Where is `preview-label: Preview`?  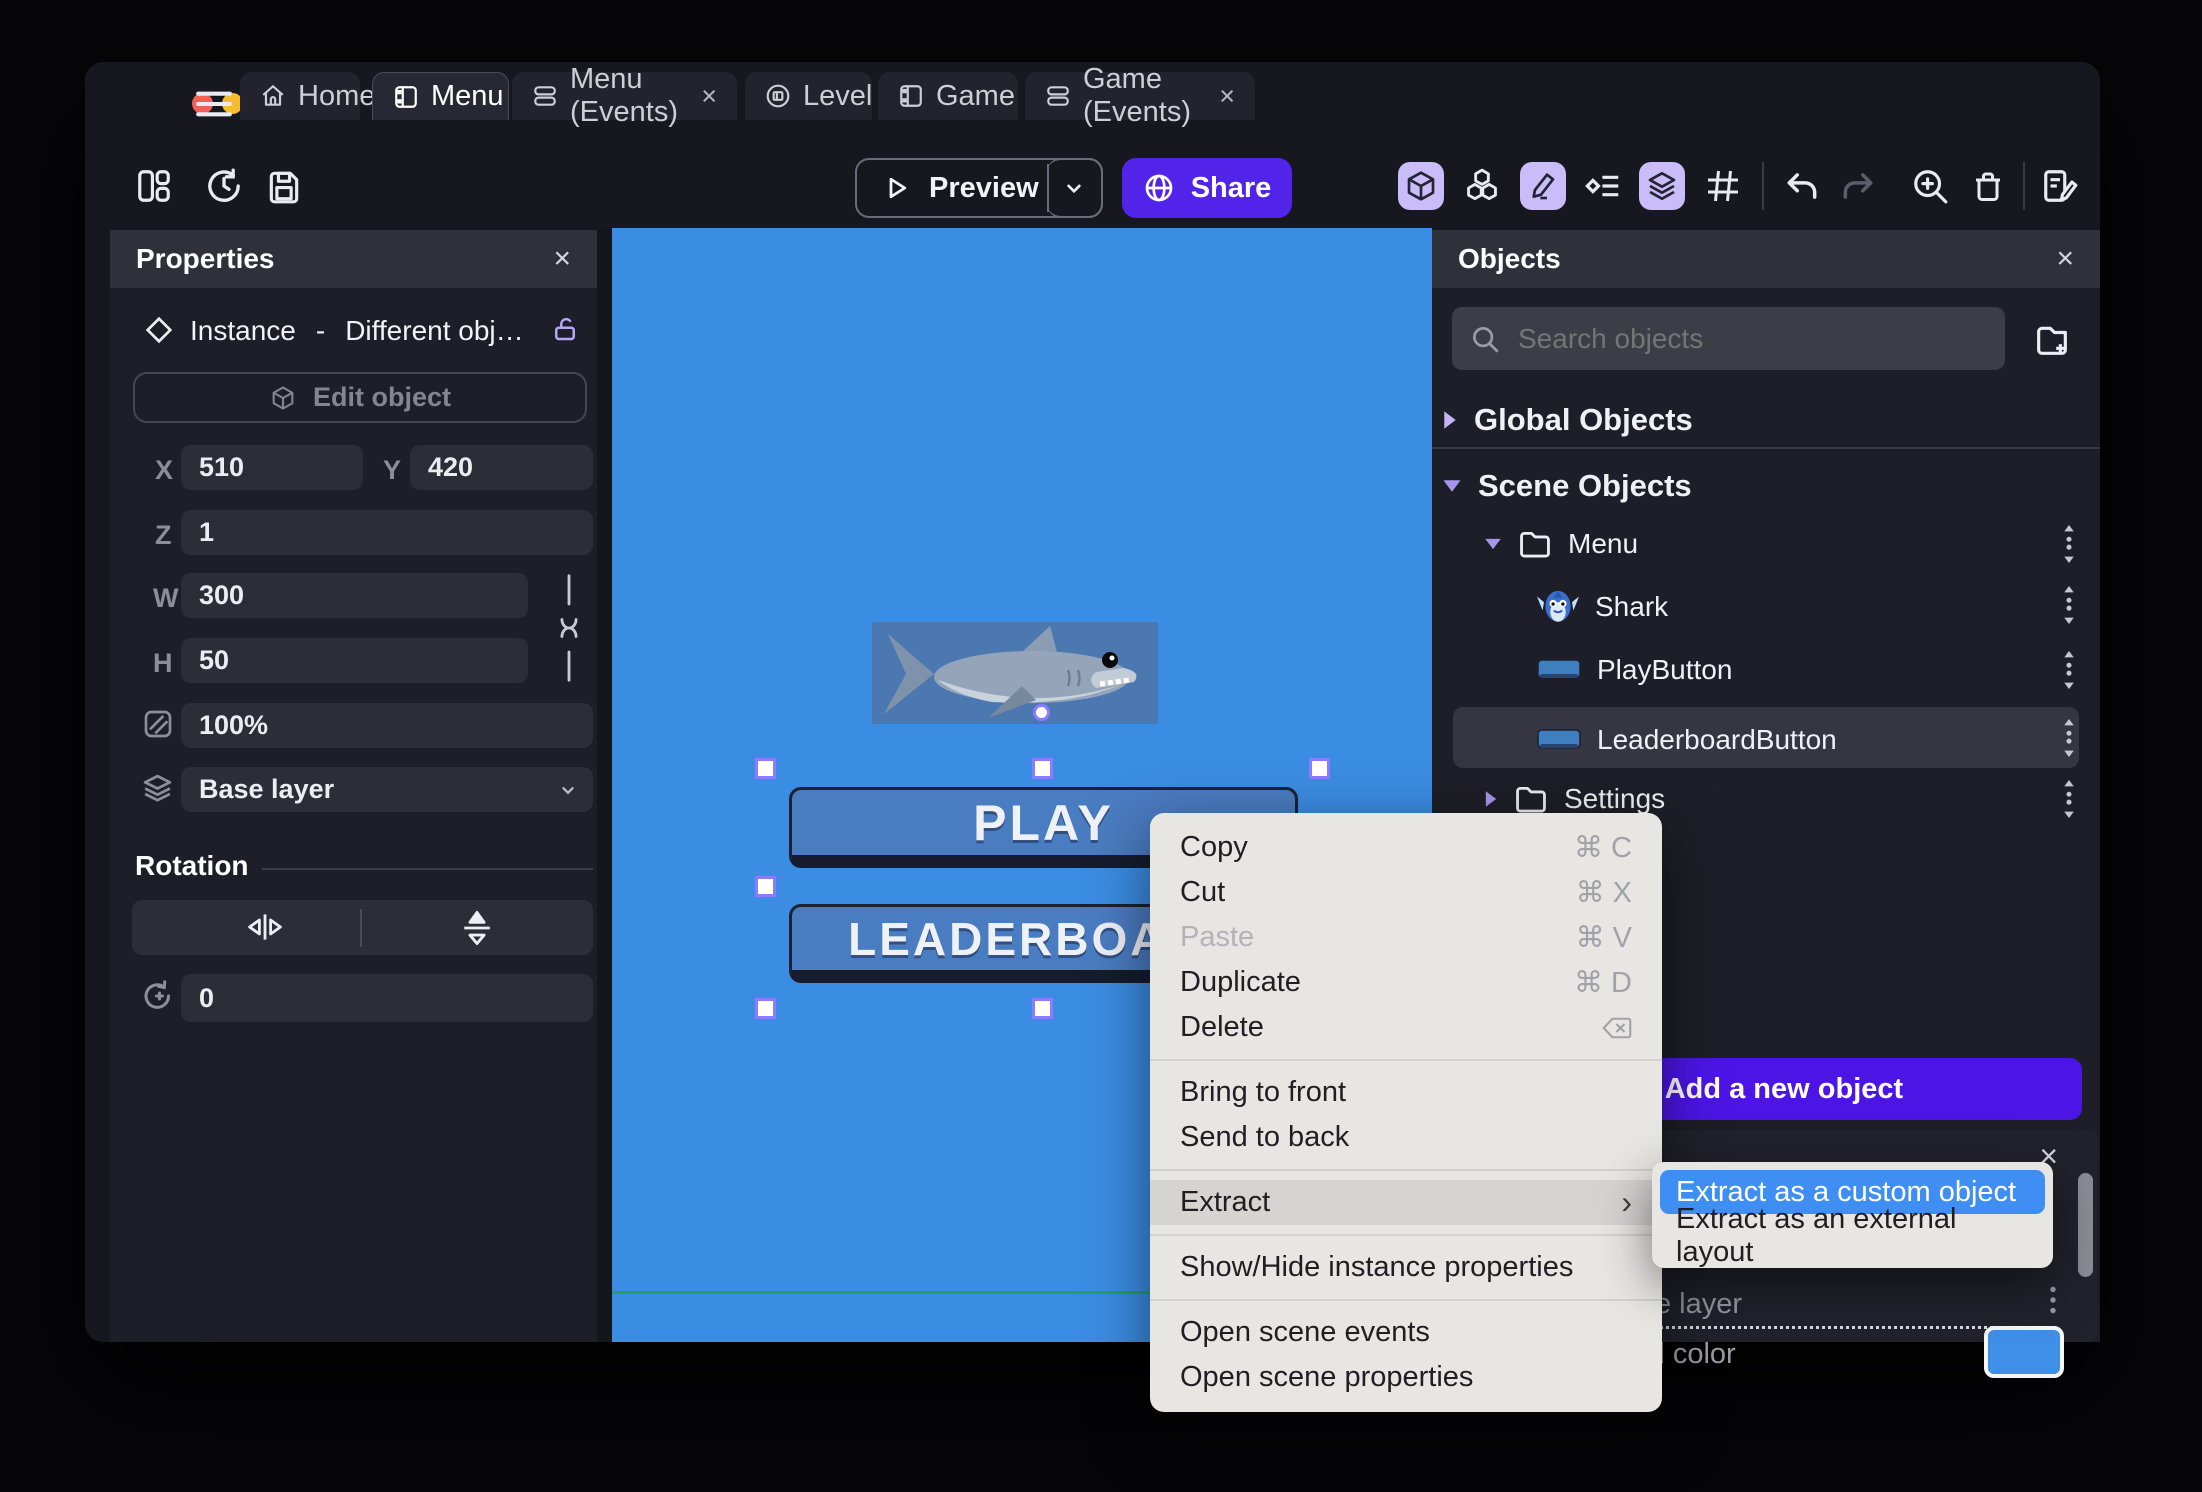
preview-label: Preview is located at coordinates (984, 187).